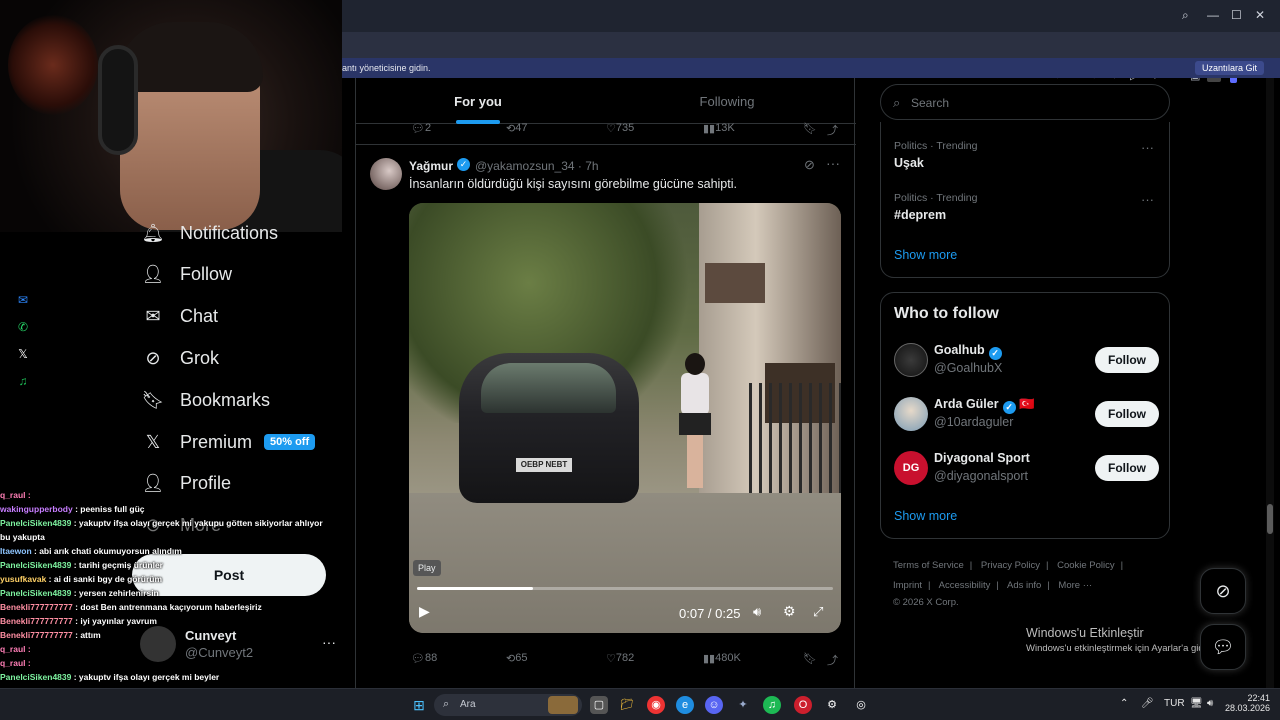  I want to click on network-icon: 🖥︎, so click(1196, 703).